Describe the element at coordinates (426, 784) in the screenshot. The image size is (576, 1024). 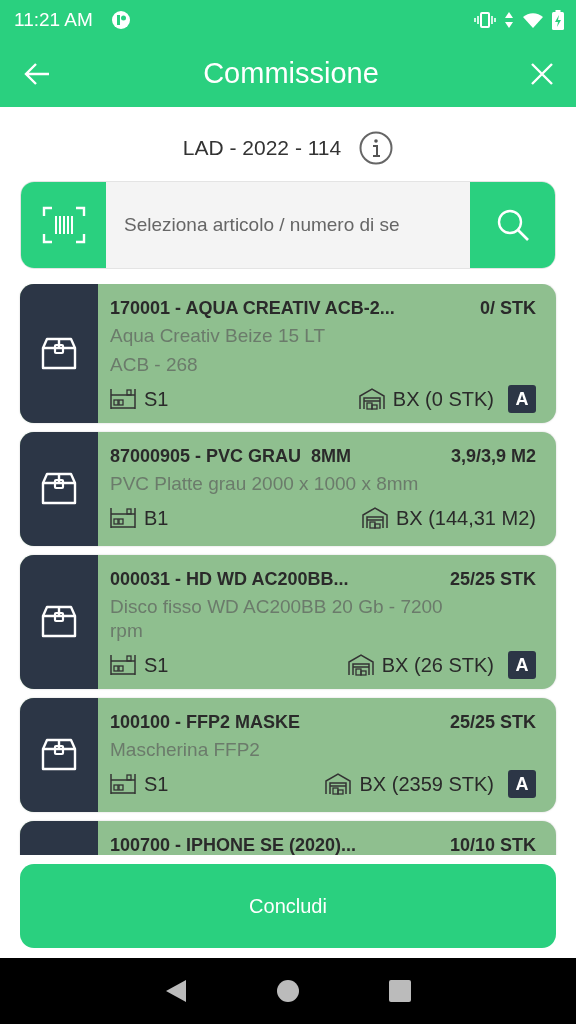
I see `item-stock: BX (2359 STK)` at that location.